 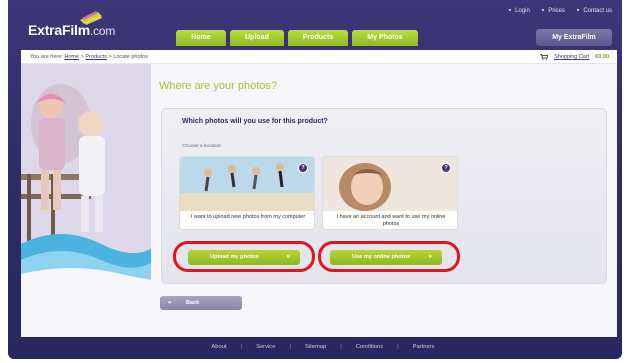 I want to click on site-logo: ExtraFilm.com, so click(x=71, y=30).